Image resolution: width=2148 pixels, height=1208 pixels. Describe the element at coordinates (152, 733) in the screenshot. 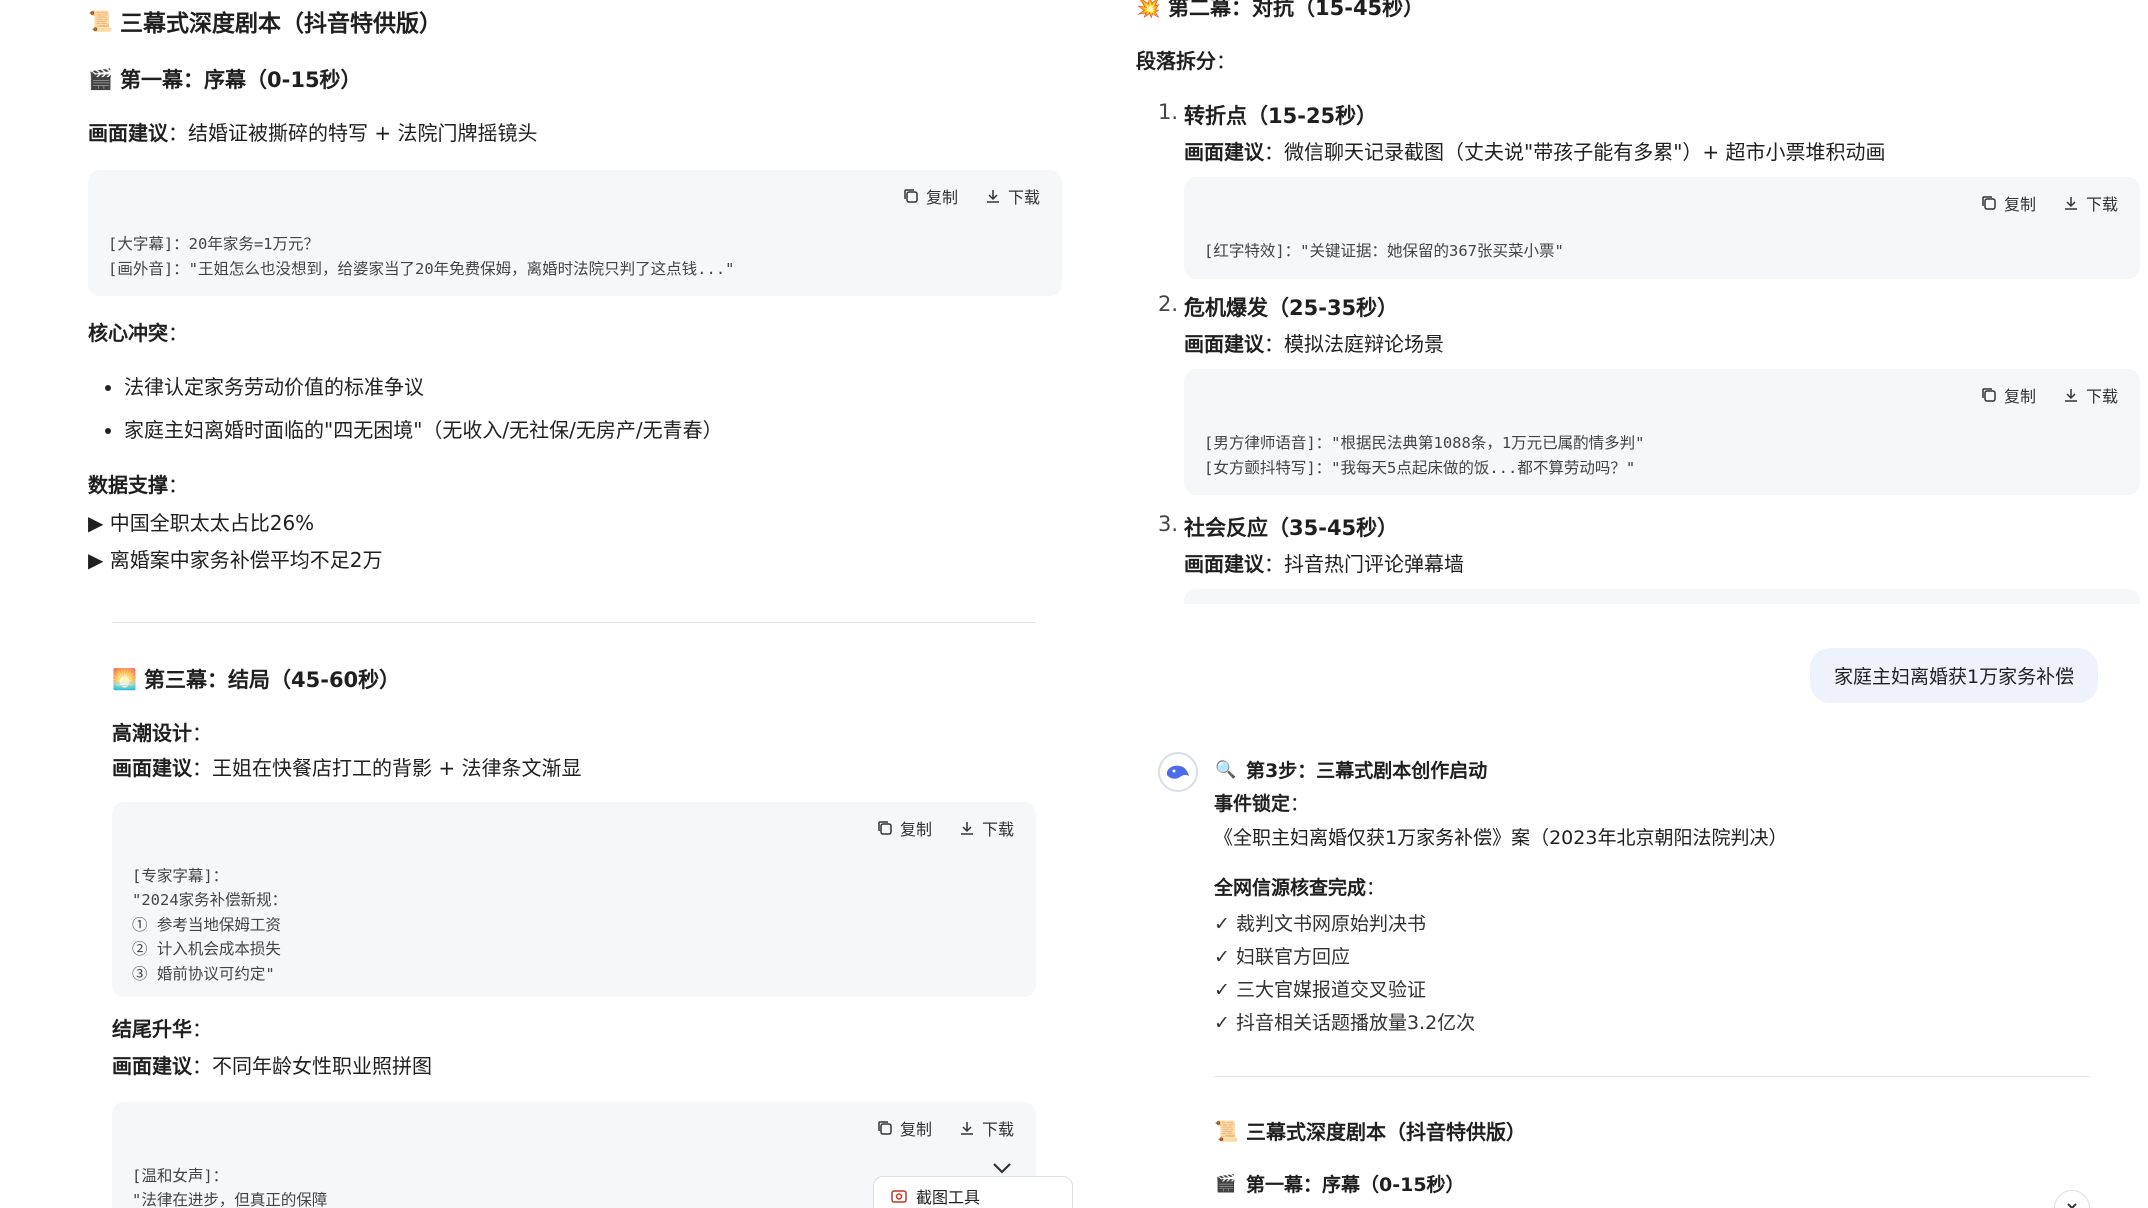

I see `climax-label: 高潮设计` at that location.